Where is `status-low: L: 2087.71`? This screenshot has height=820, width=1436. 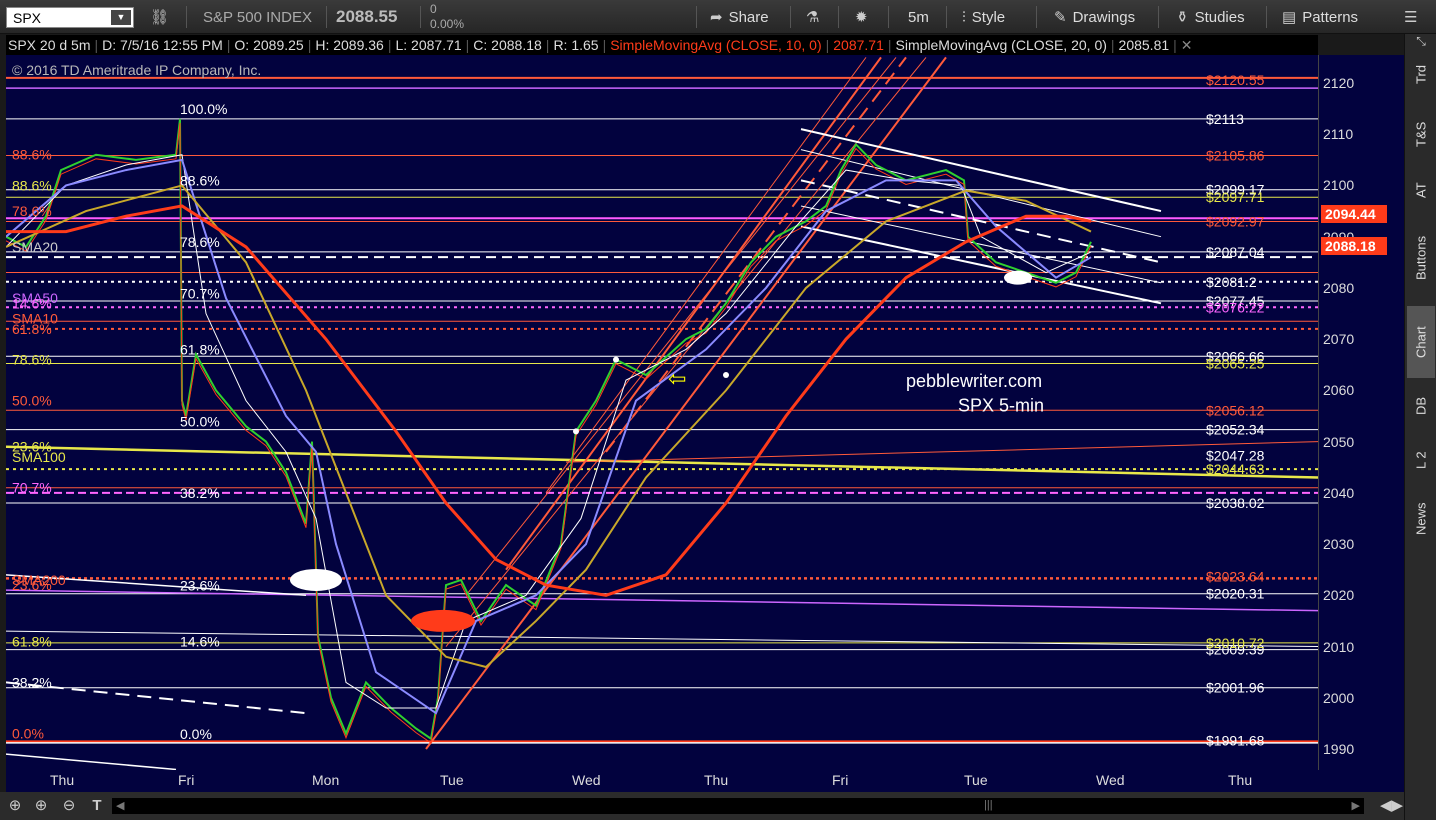
status-low: L: 2087.71 is located at coordinates (428, 45).